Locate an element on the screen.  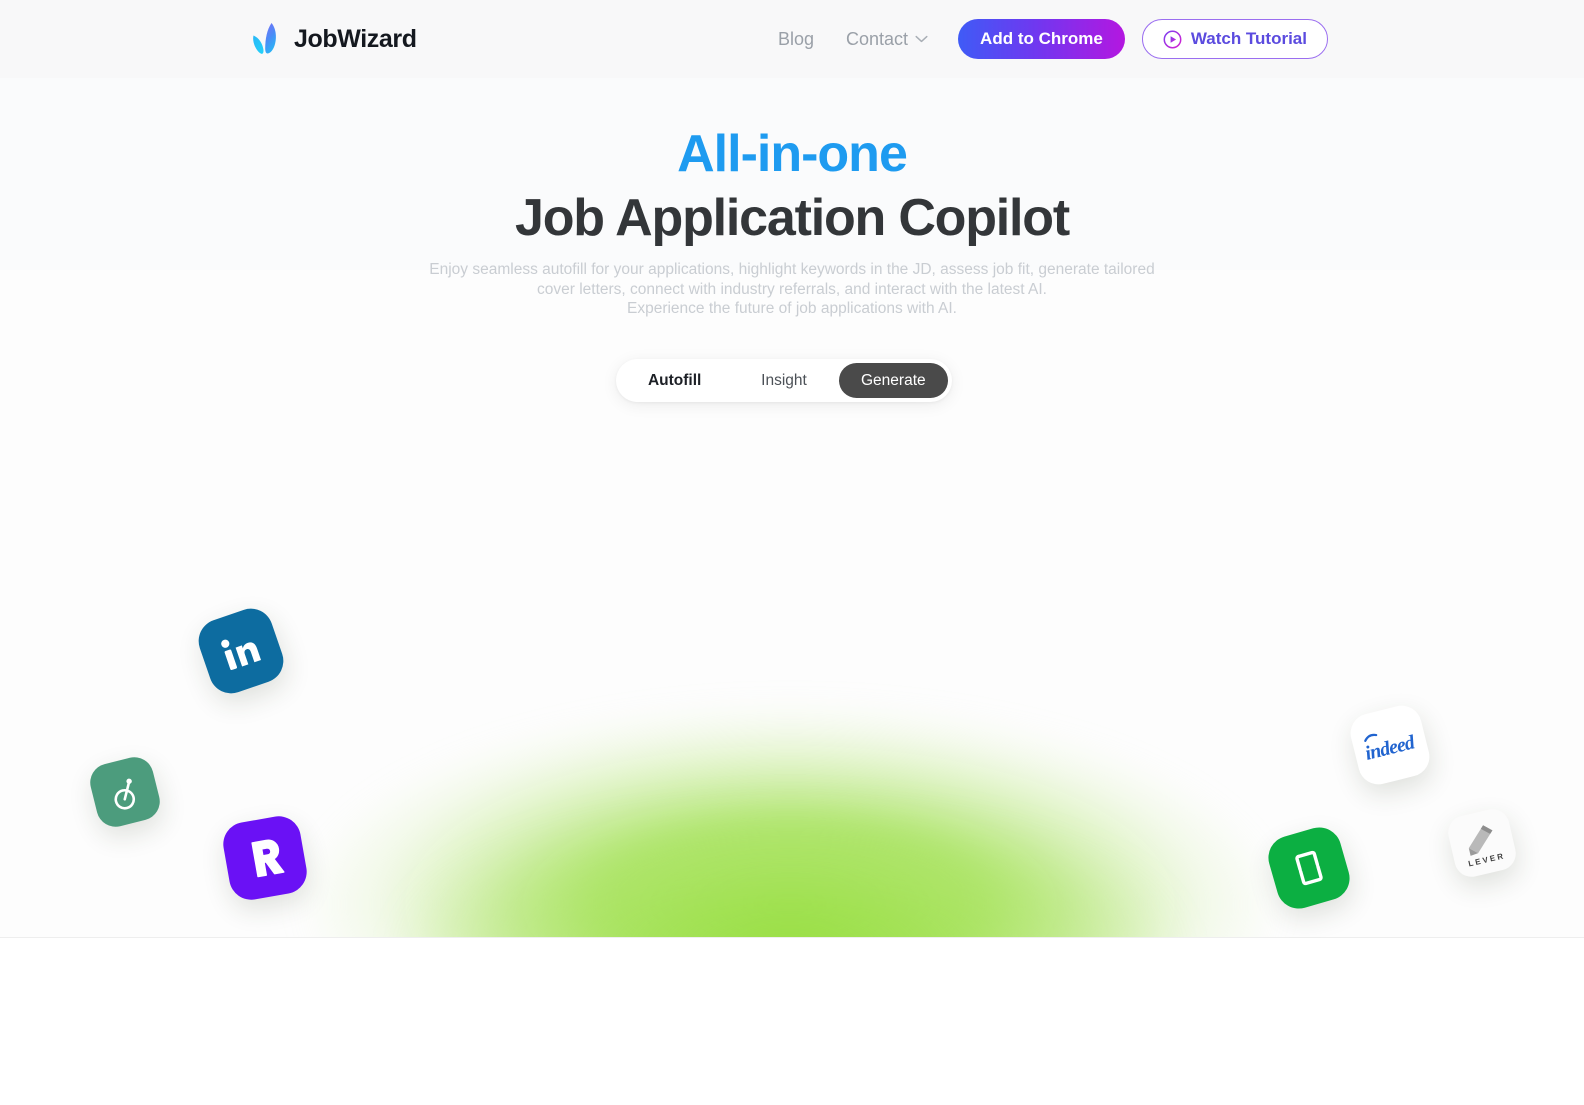
nav-link-contact-label: Contact is located at coordinates (877, 38).